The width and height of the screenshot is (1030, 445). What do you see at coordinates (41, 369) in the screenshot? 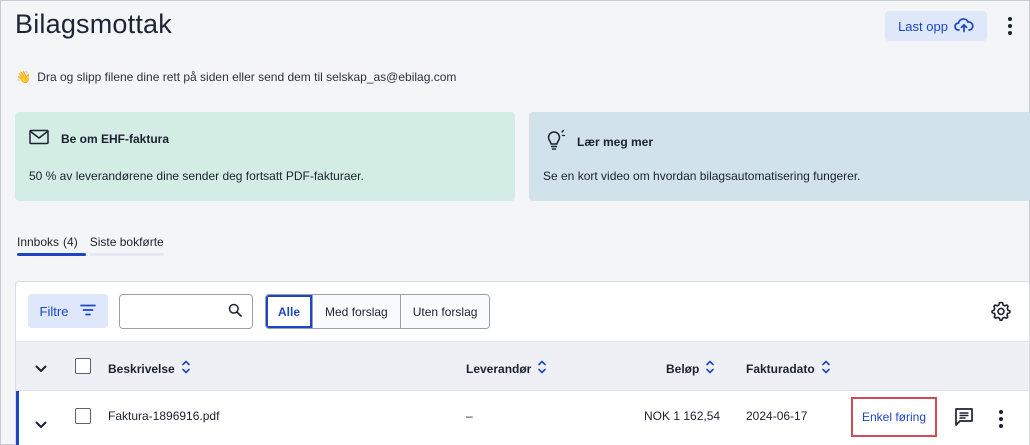
I see `expand-all-chevron-icon` at bounding box center [41, 369].